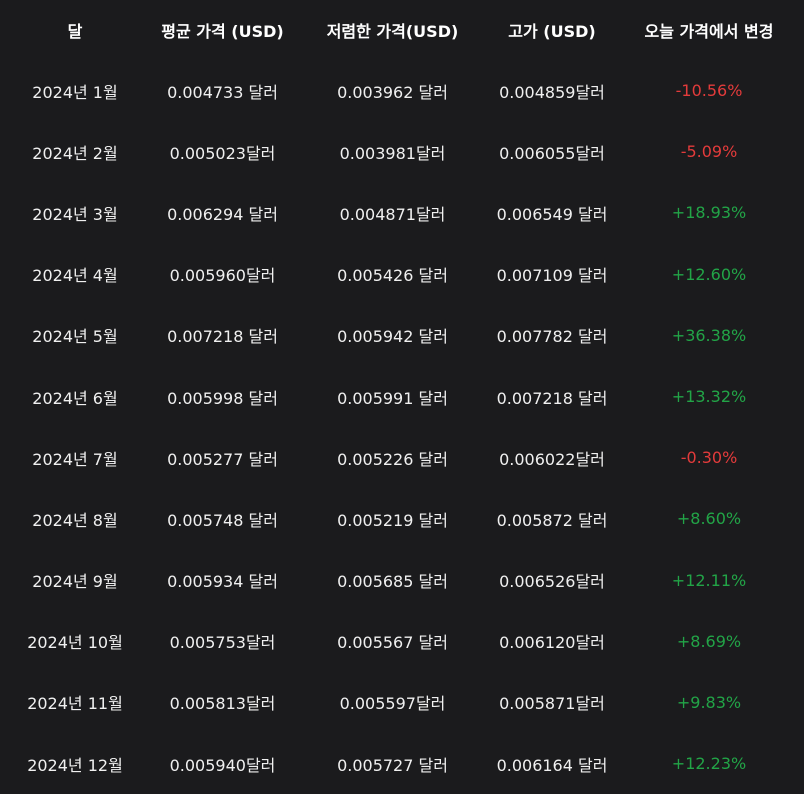 This screenshot has width=804, height=794. Describe the element at coordinates (552, 337) in the screenshot. I see `cell-high-price: 0.007782 달러` at that location.